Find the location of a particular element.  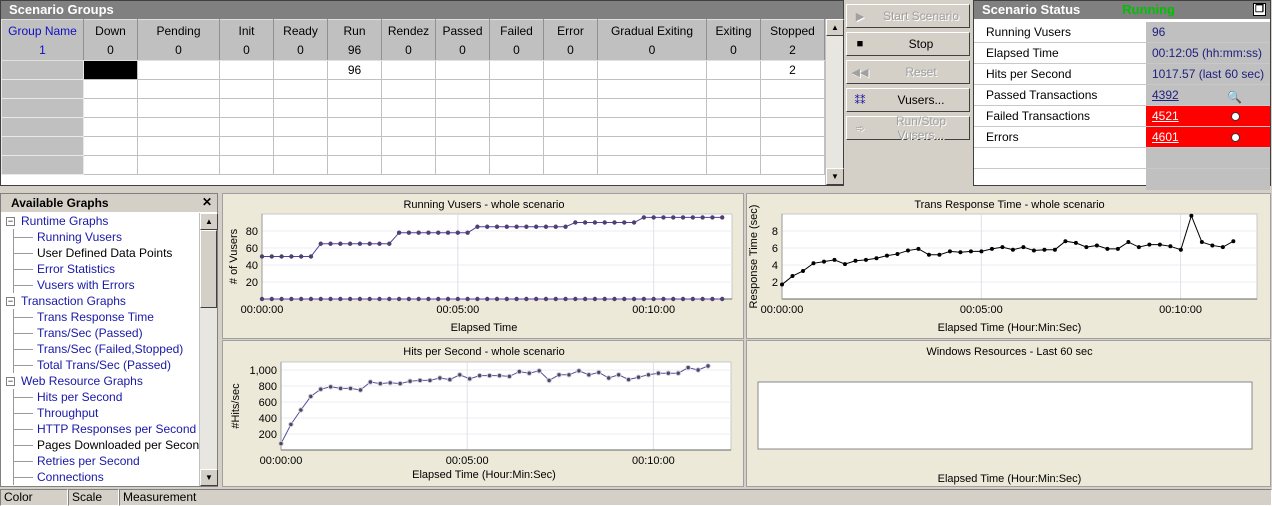

column-header: Pending 0 is located at coordinates (178, 40).